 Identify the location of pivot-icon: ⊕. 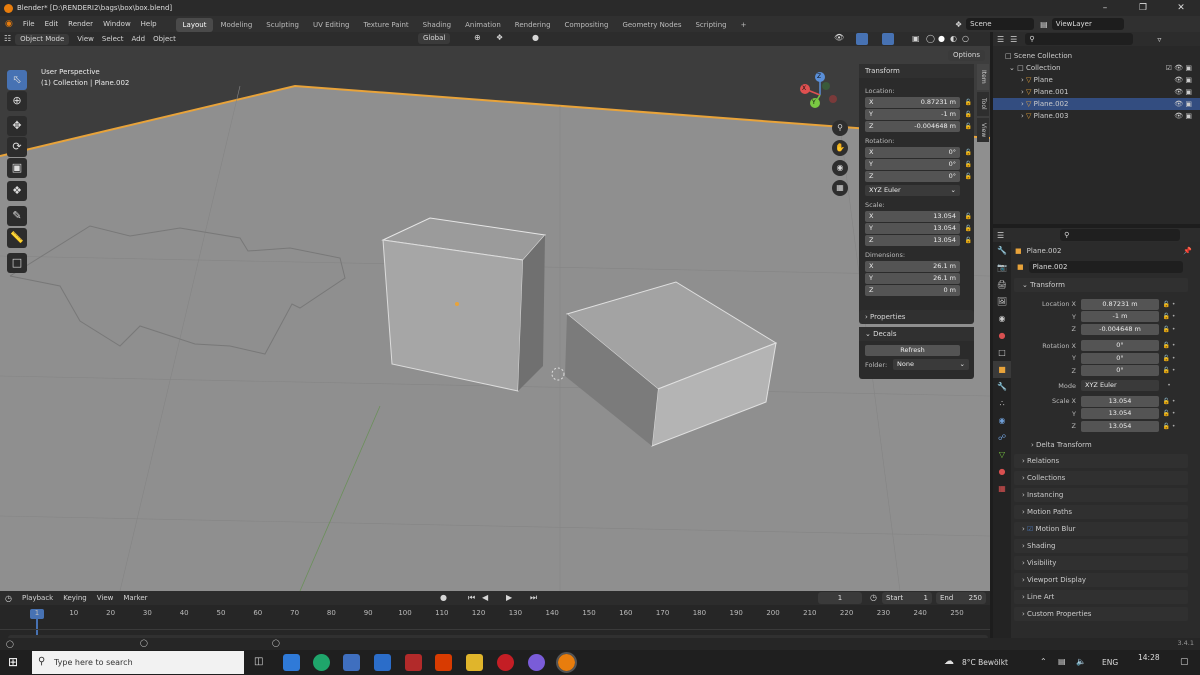
(477, 37).